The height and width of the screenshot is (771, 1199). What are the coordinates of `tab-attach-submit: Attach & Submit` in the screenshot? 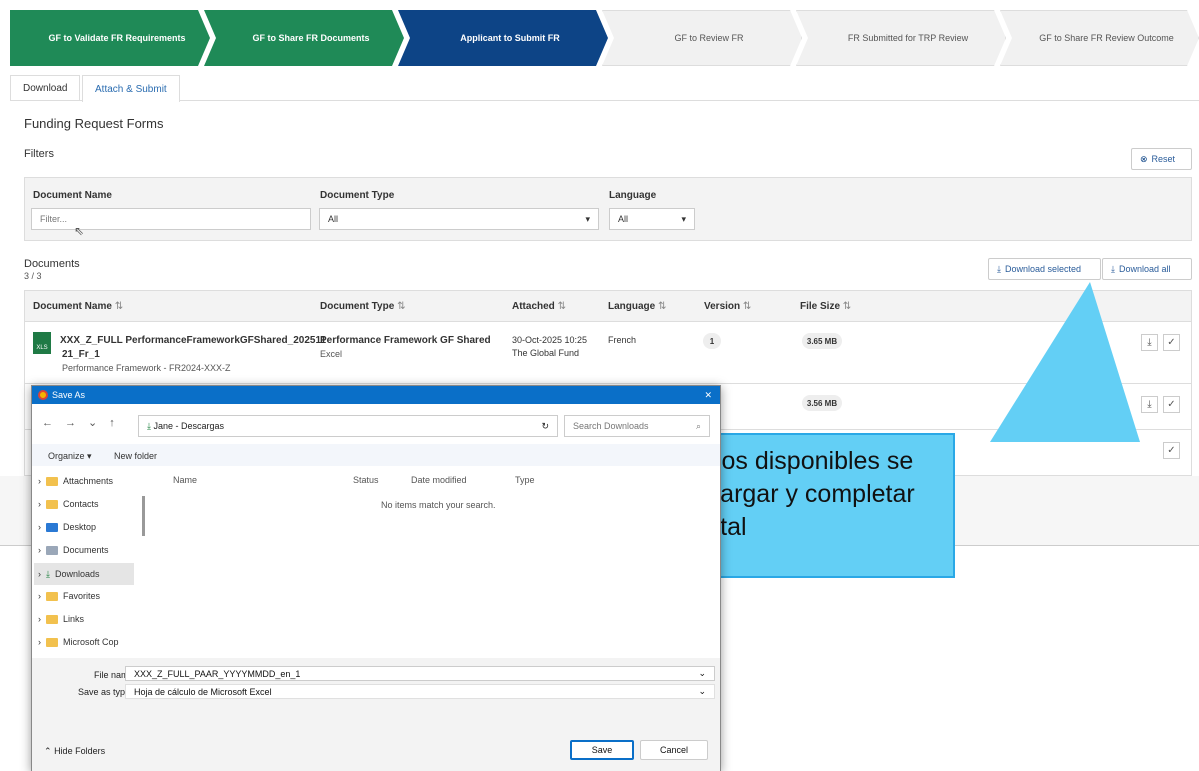 It's located at (131, 88).